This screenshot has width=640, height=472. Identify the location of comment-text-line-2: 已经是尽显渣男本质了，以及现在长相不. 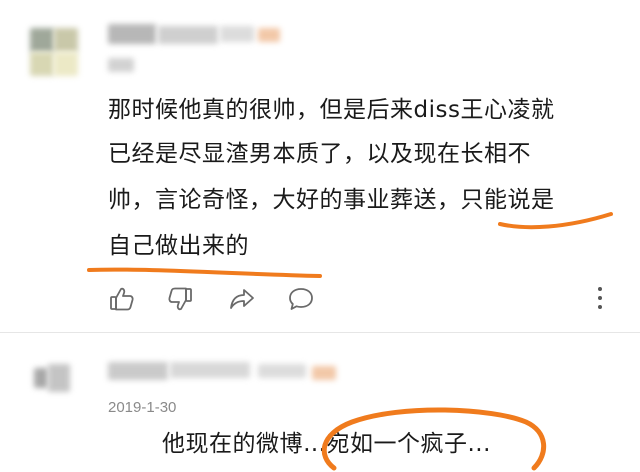
(319, 154).